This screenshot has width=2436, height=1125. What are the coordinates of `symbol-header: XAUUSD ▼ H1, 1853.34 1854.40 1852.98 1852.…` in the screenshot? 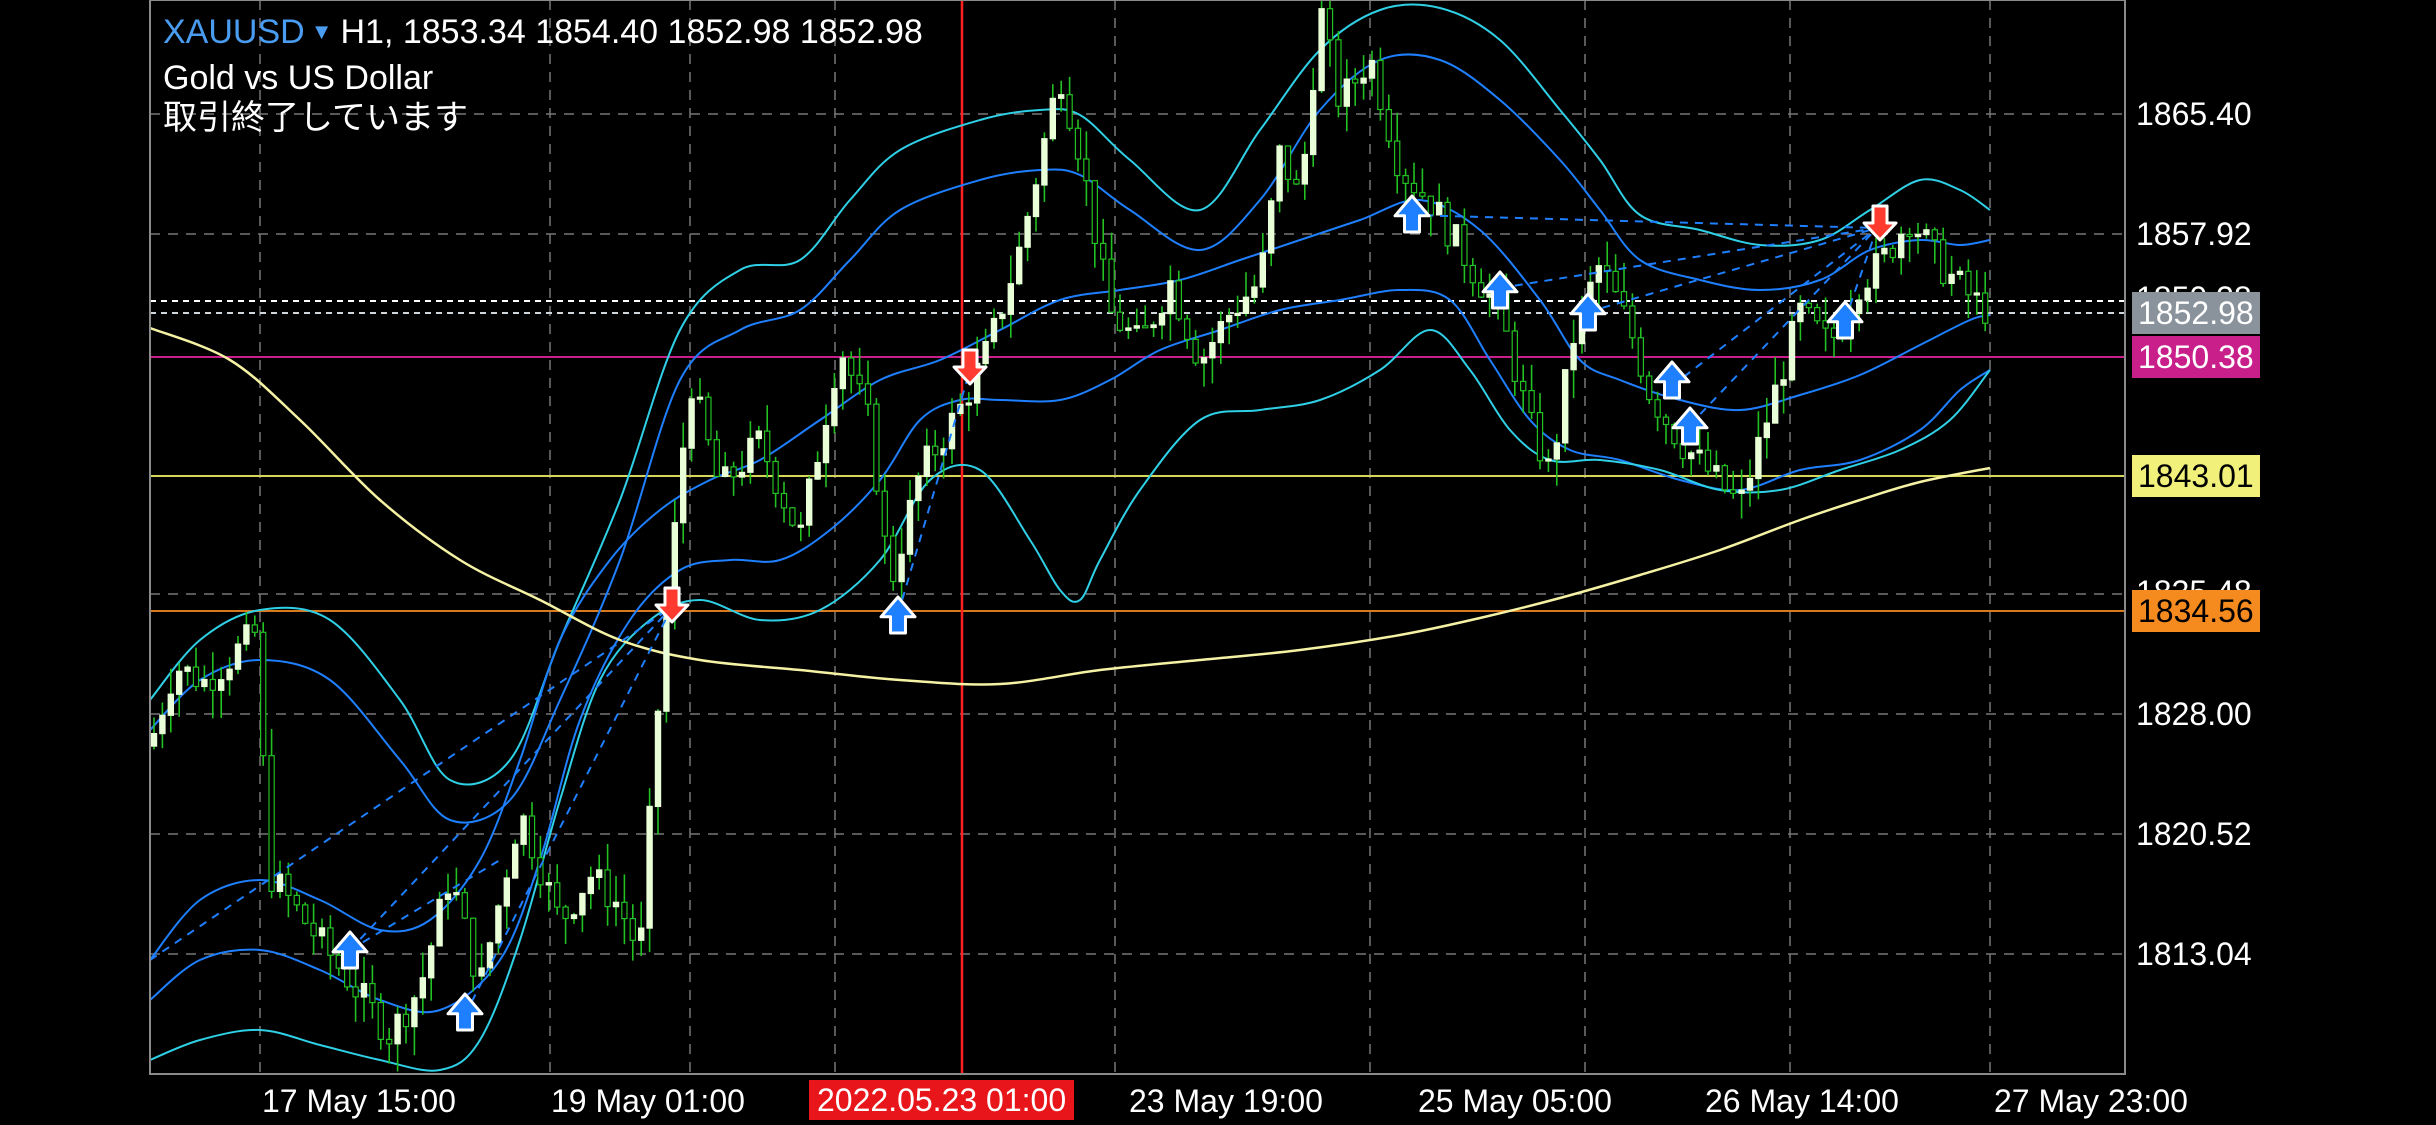 It's located at (543, 32).